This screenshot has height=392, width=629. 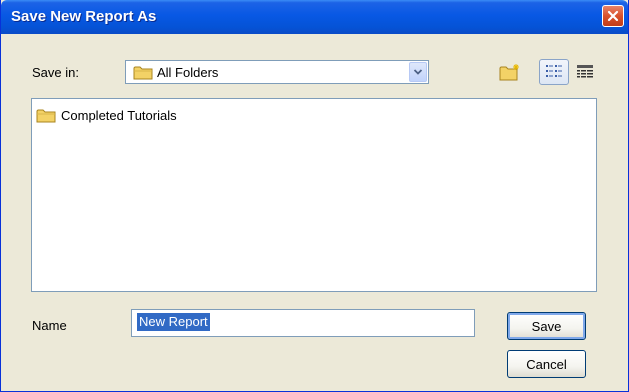 I want to click on list-view-icon, so click(x=554, y=72).